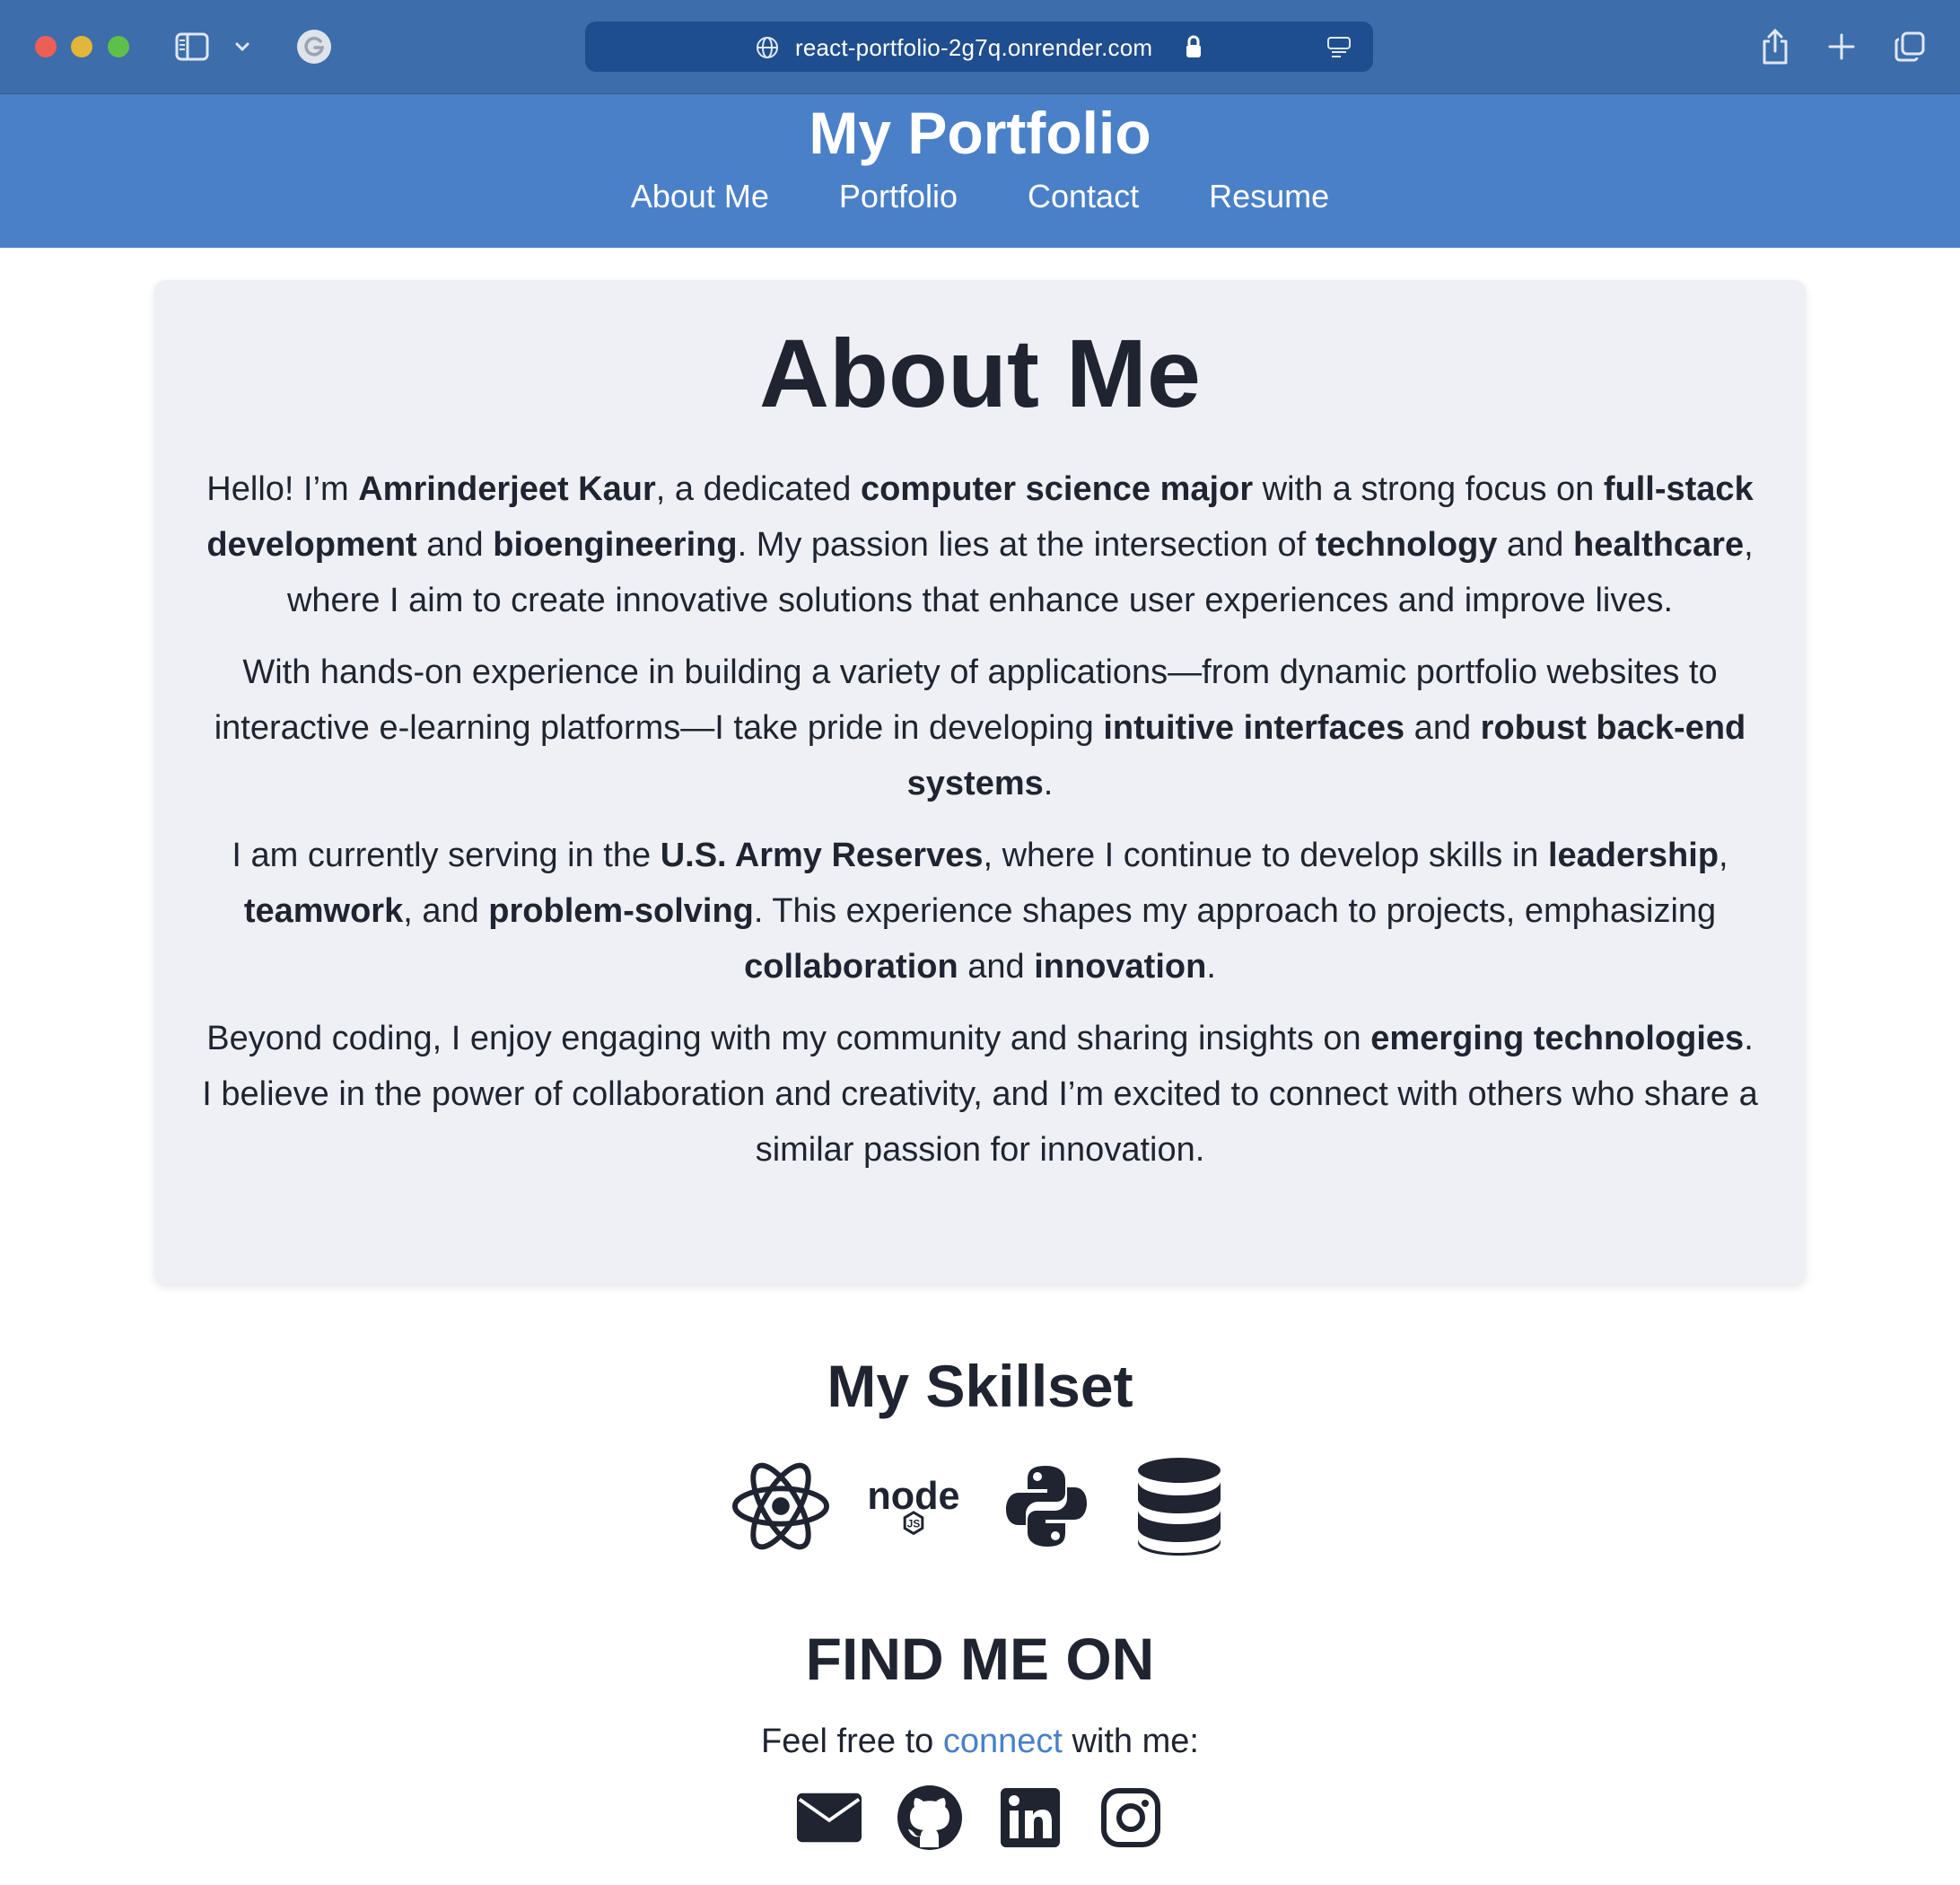  I want to click on new-tab-icon, so click(1842, 47).